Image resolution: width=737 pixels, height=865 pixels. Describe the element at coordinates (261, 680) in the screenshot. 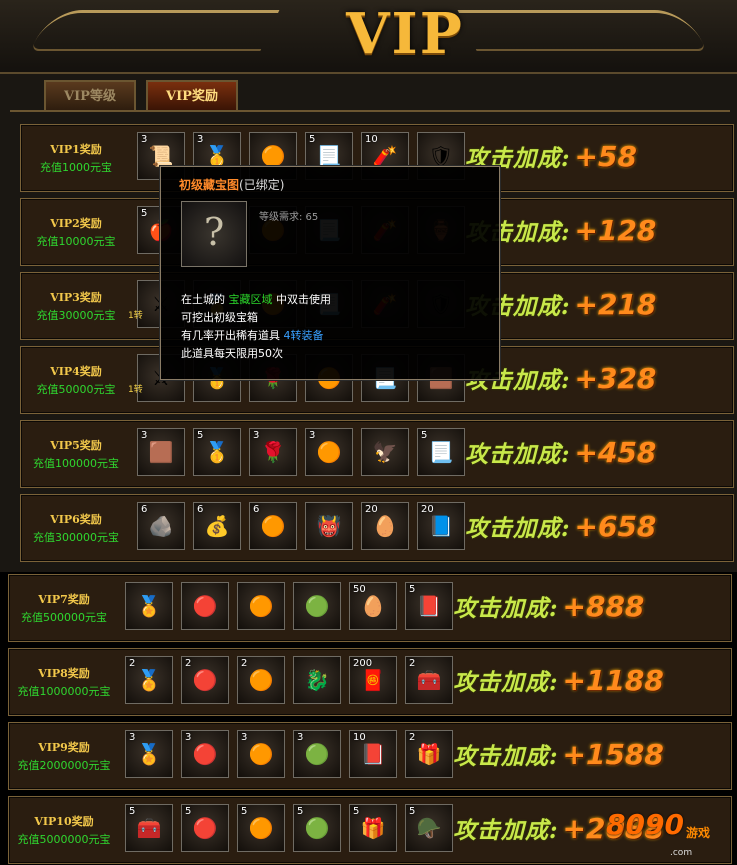

I see `item-slot: 🟠 2` at that location.